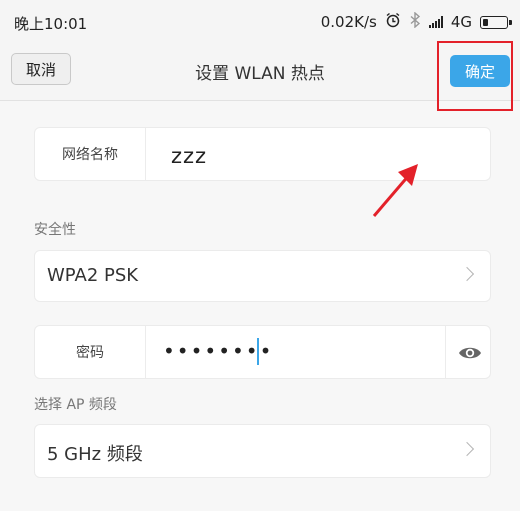 The image size is (520, 511). I want to click on password-row: 密码 ••••••••, so click(262, 352).